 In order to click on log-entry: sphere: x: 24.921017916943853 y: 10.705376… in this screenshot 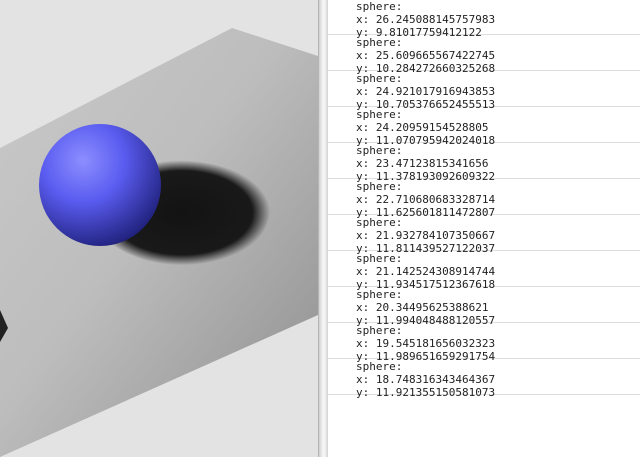, I will do `click(484, 91)`.